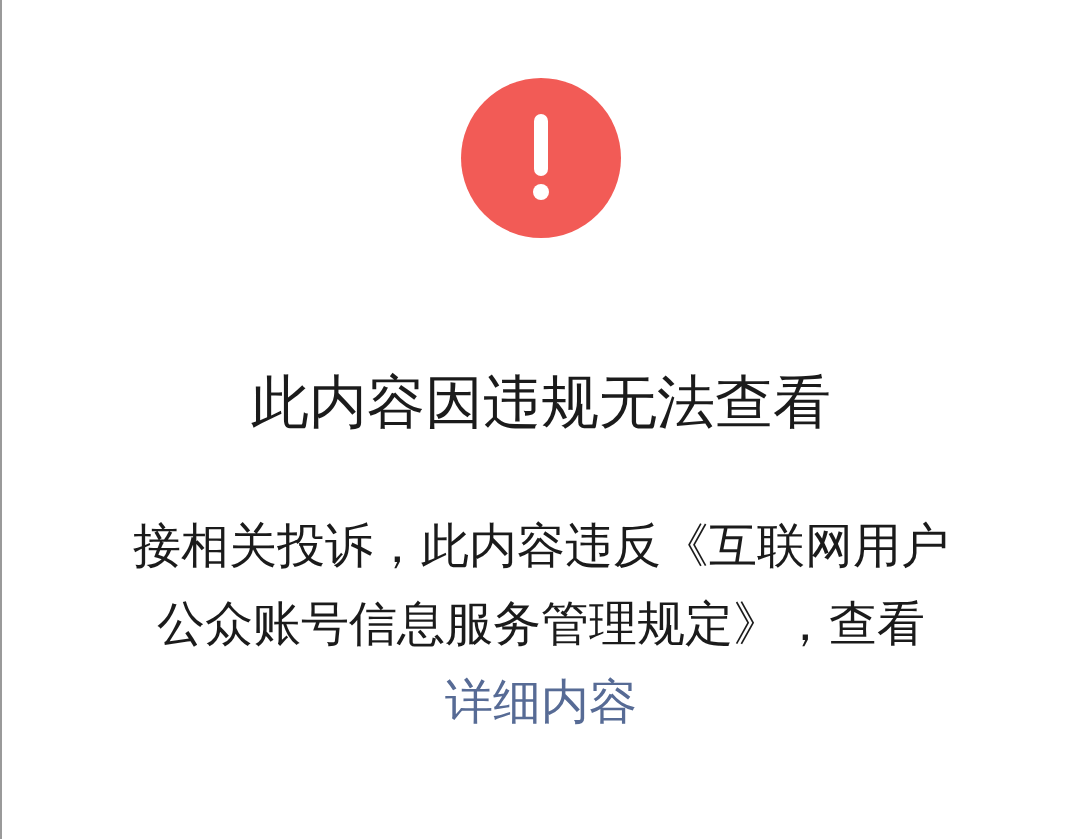 This screenshot has height=839, width=1080. I want to click on details-link: 详细内容, so click(541, 700).